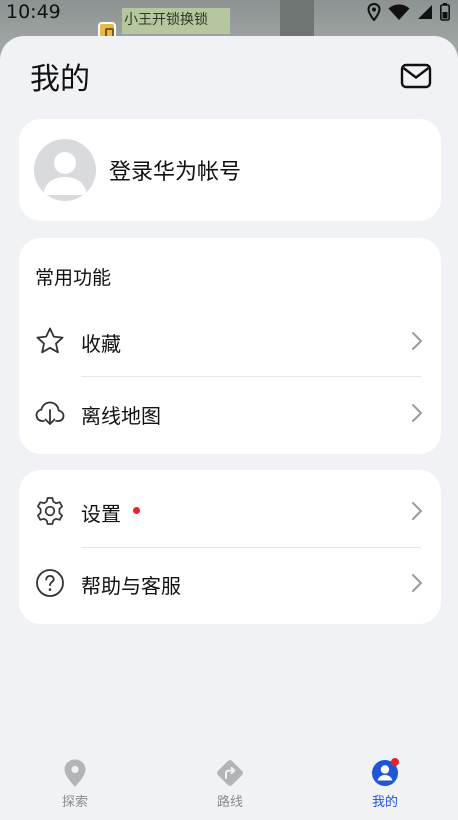 This screenshot has height=820, width=458. I want to click on route-icon, so click(230, 773).